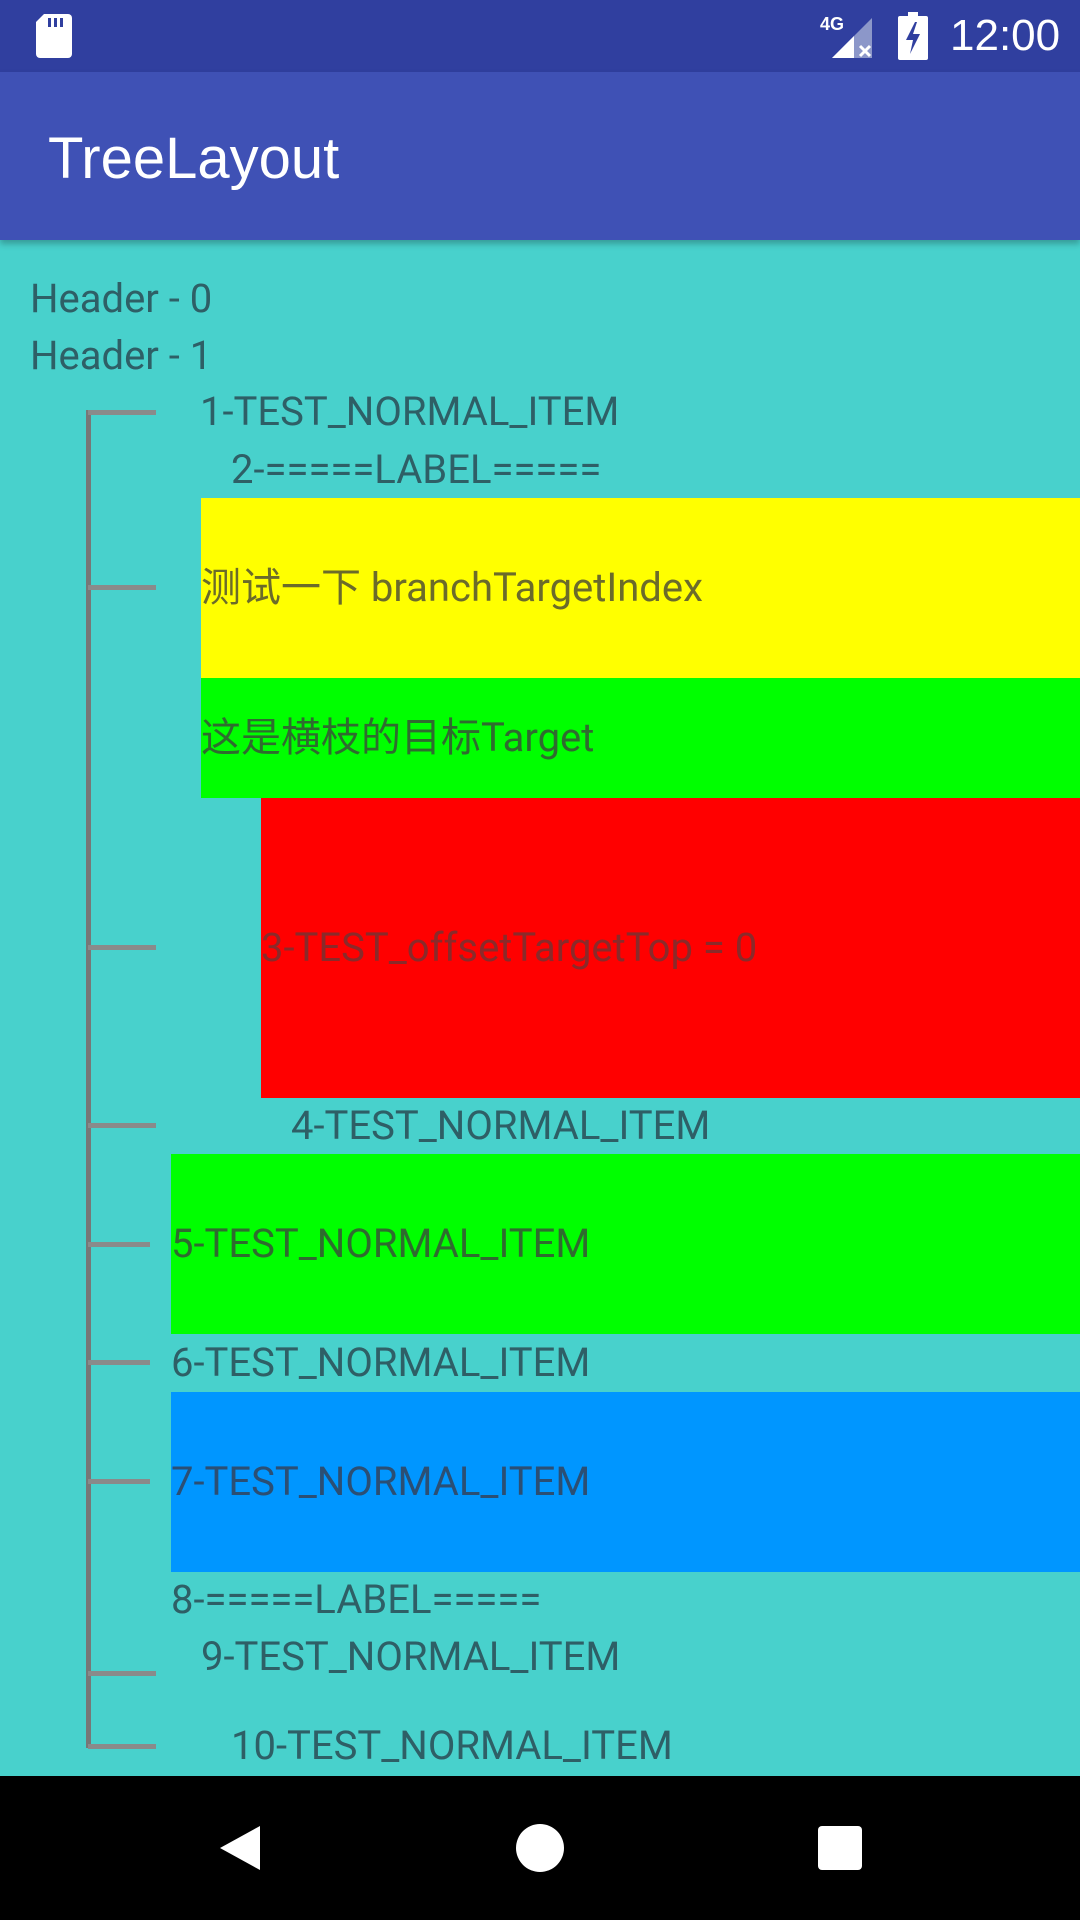 The image size is (1080, 1920). I want to click on branch-target-block: 这是横枝的目标Target, so click(640, 738).